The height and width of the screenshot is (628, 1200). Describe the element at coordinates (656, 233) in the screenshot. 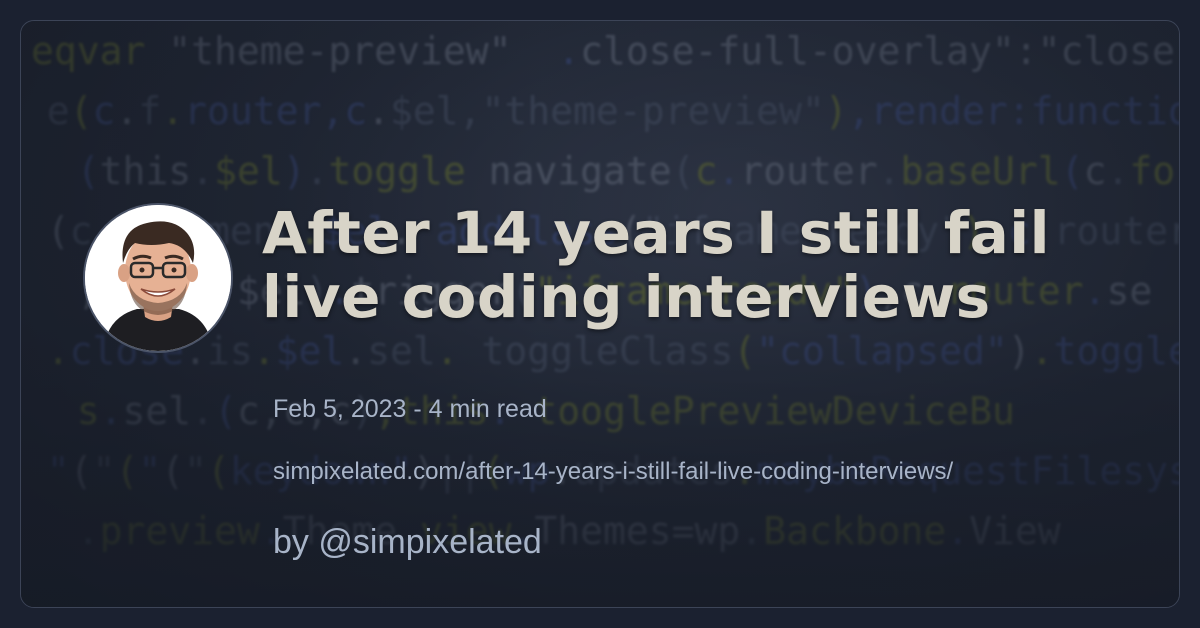

I see `post-title-line-1: After 14 years I still fail` at that location.